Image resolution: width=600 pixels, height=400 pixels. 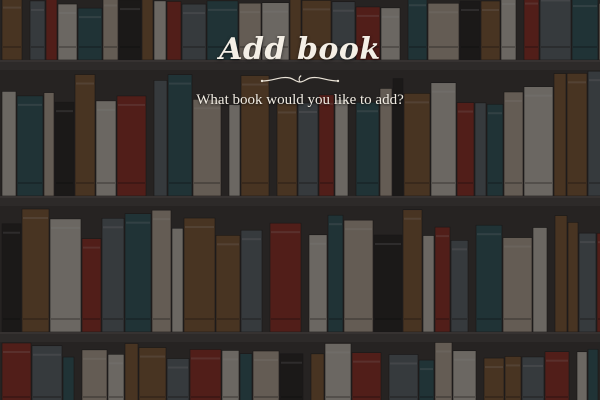 I want to click on page-title: Add book, so click(x=300, y=49).